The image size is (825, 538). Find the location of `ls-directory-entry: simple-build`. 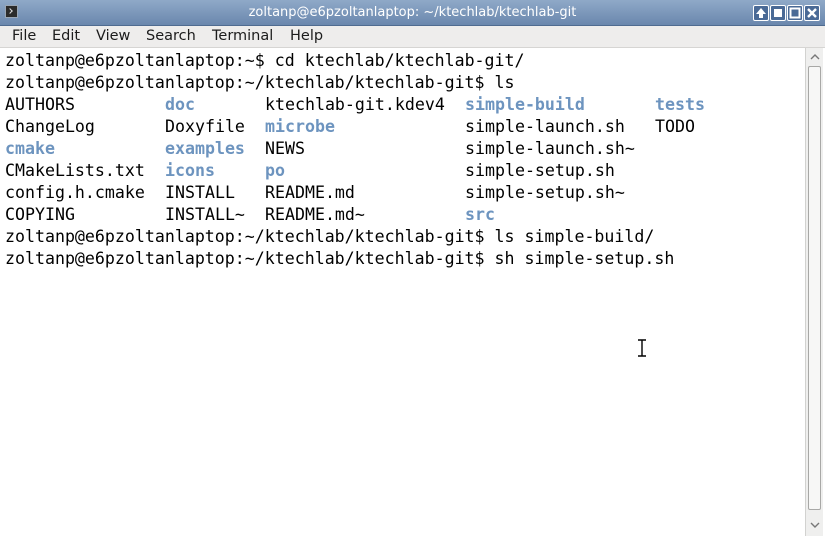

ls-directory-entry: simple-build is located at coordinates (525, 104).